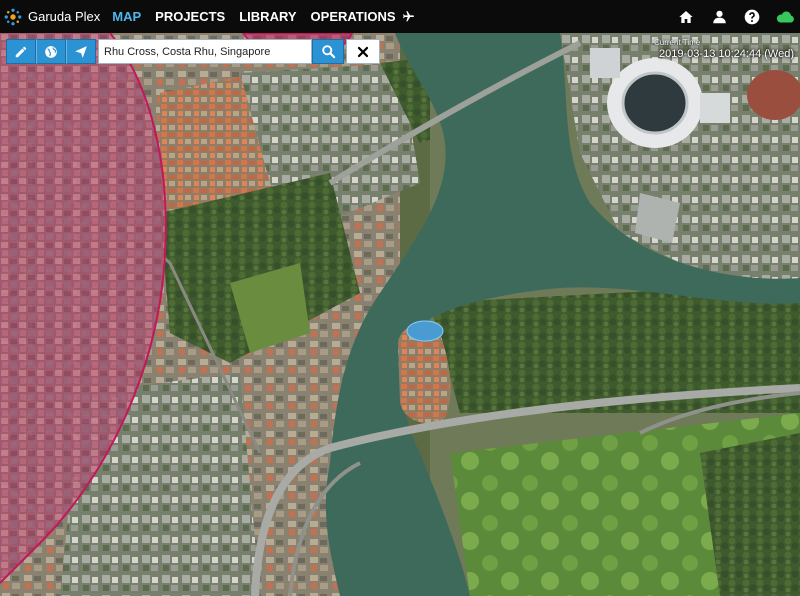  What do you see at coordinates (353, 16) in the screenshot?
I see `nav-operations-label: OPERATIONS` at bounding box center [353, 16].